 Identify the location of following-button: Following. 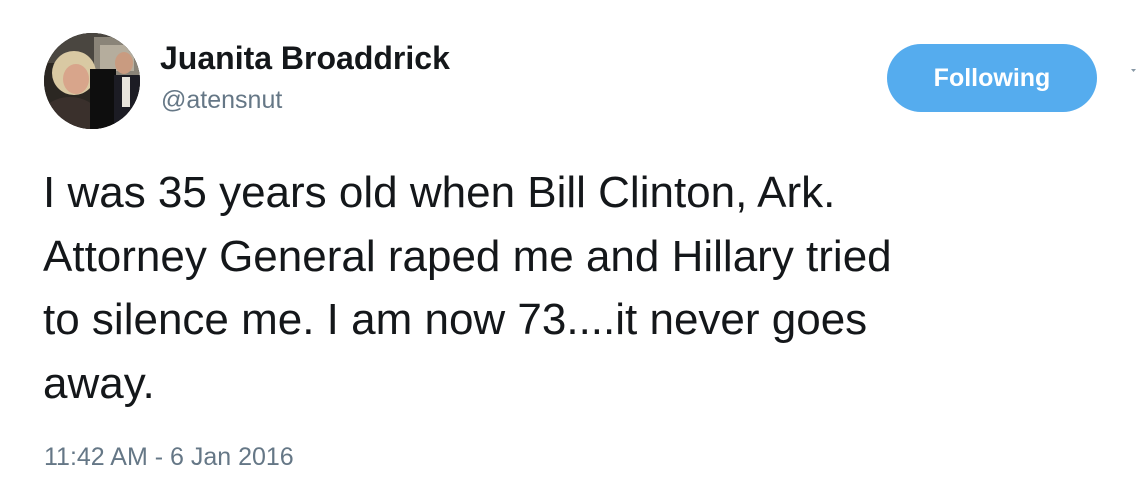
(992, 78).